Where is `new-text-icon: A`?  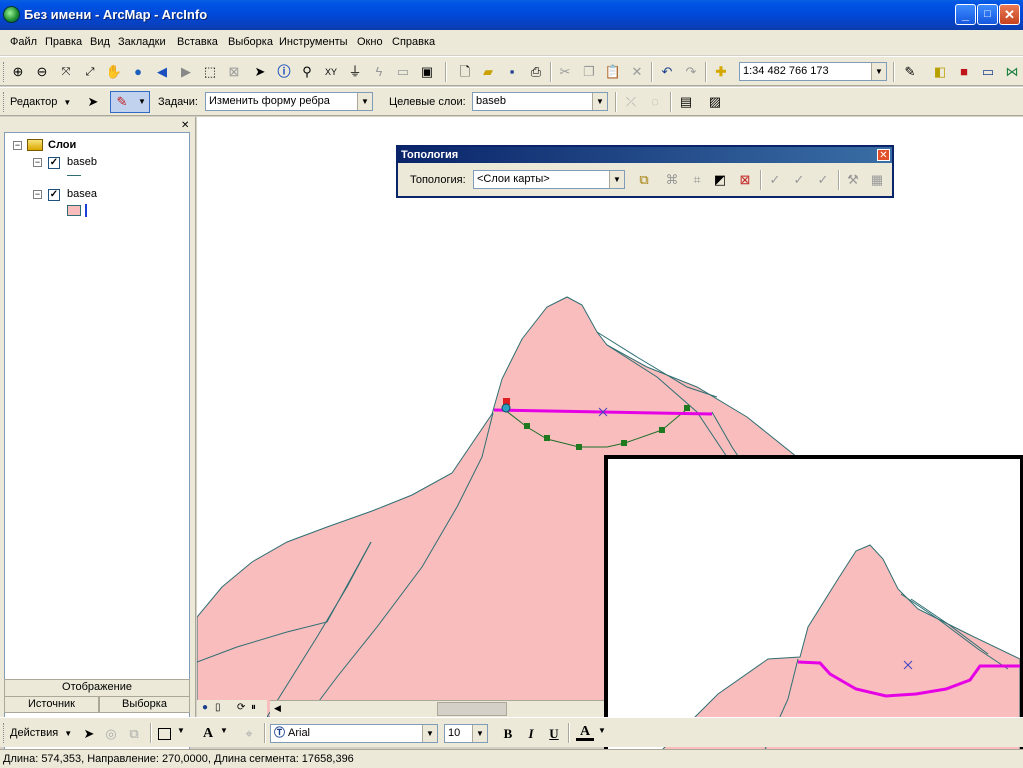
new-text-icon: A is located at coordinates (208, 734).